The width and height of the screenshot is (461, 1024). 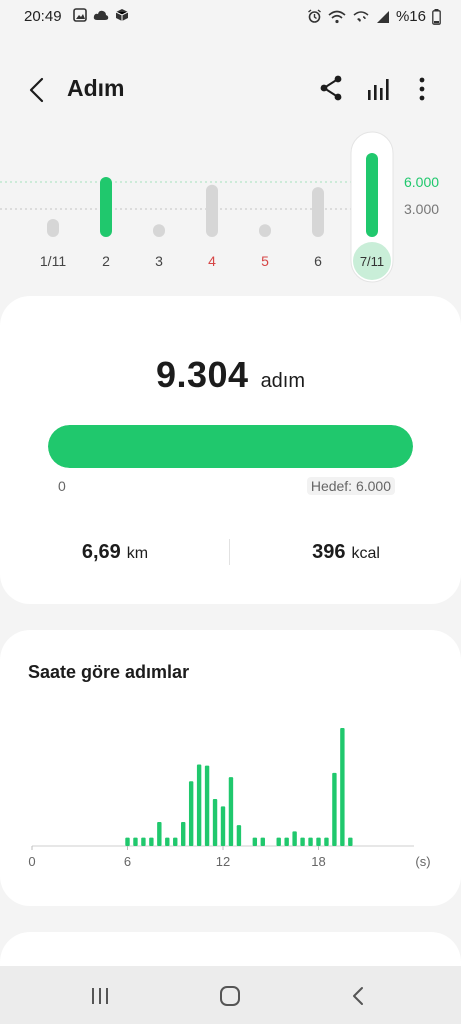 What do you see at coordinates (337, 16) in the screenshot?
I see `wifi-icon` at bounding box center [337, 16].